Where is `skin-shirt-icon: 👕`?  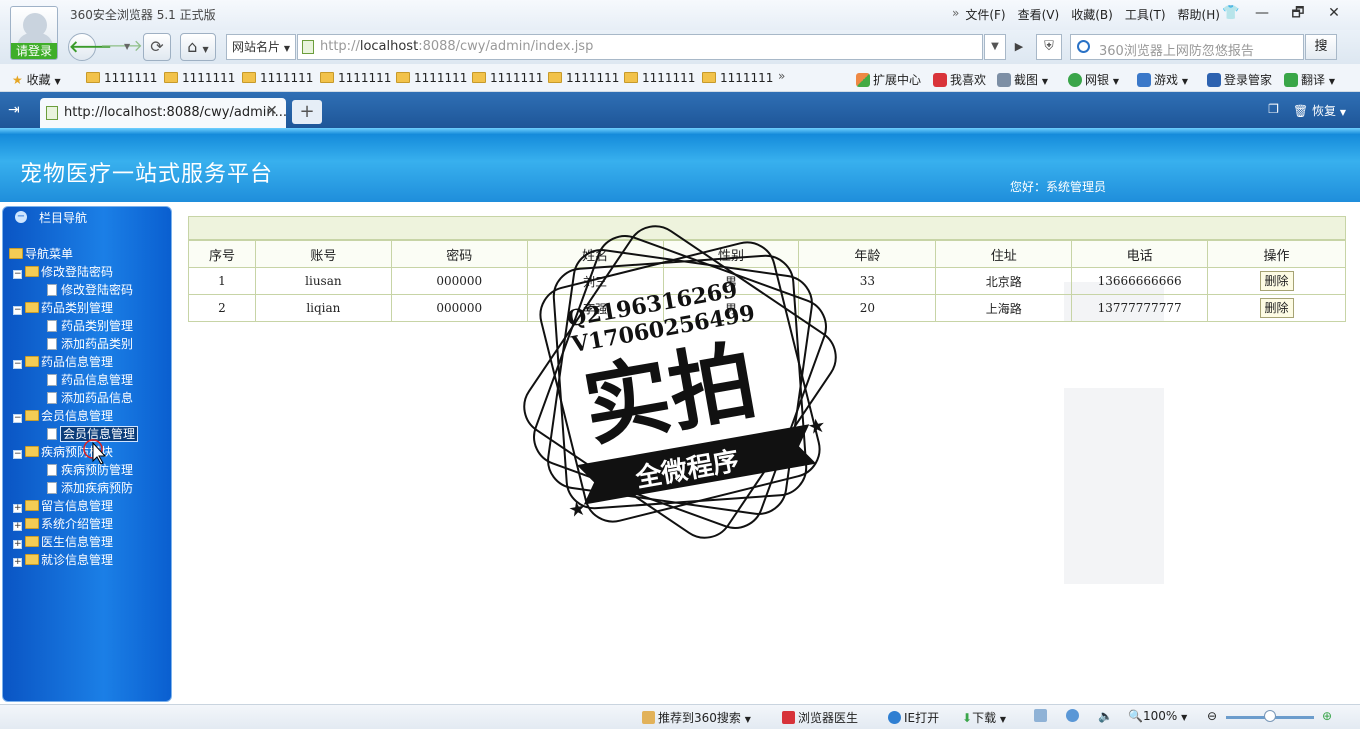
skin-shirt-icon: 👕 is located at coordinates (1230, 13).